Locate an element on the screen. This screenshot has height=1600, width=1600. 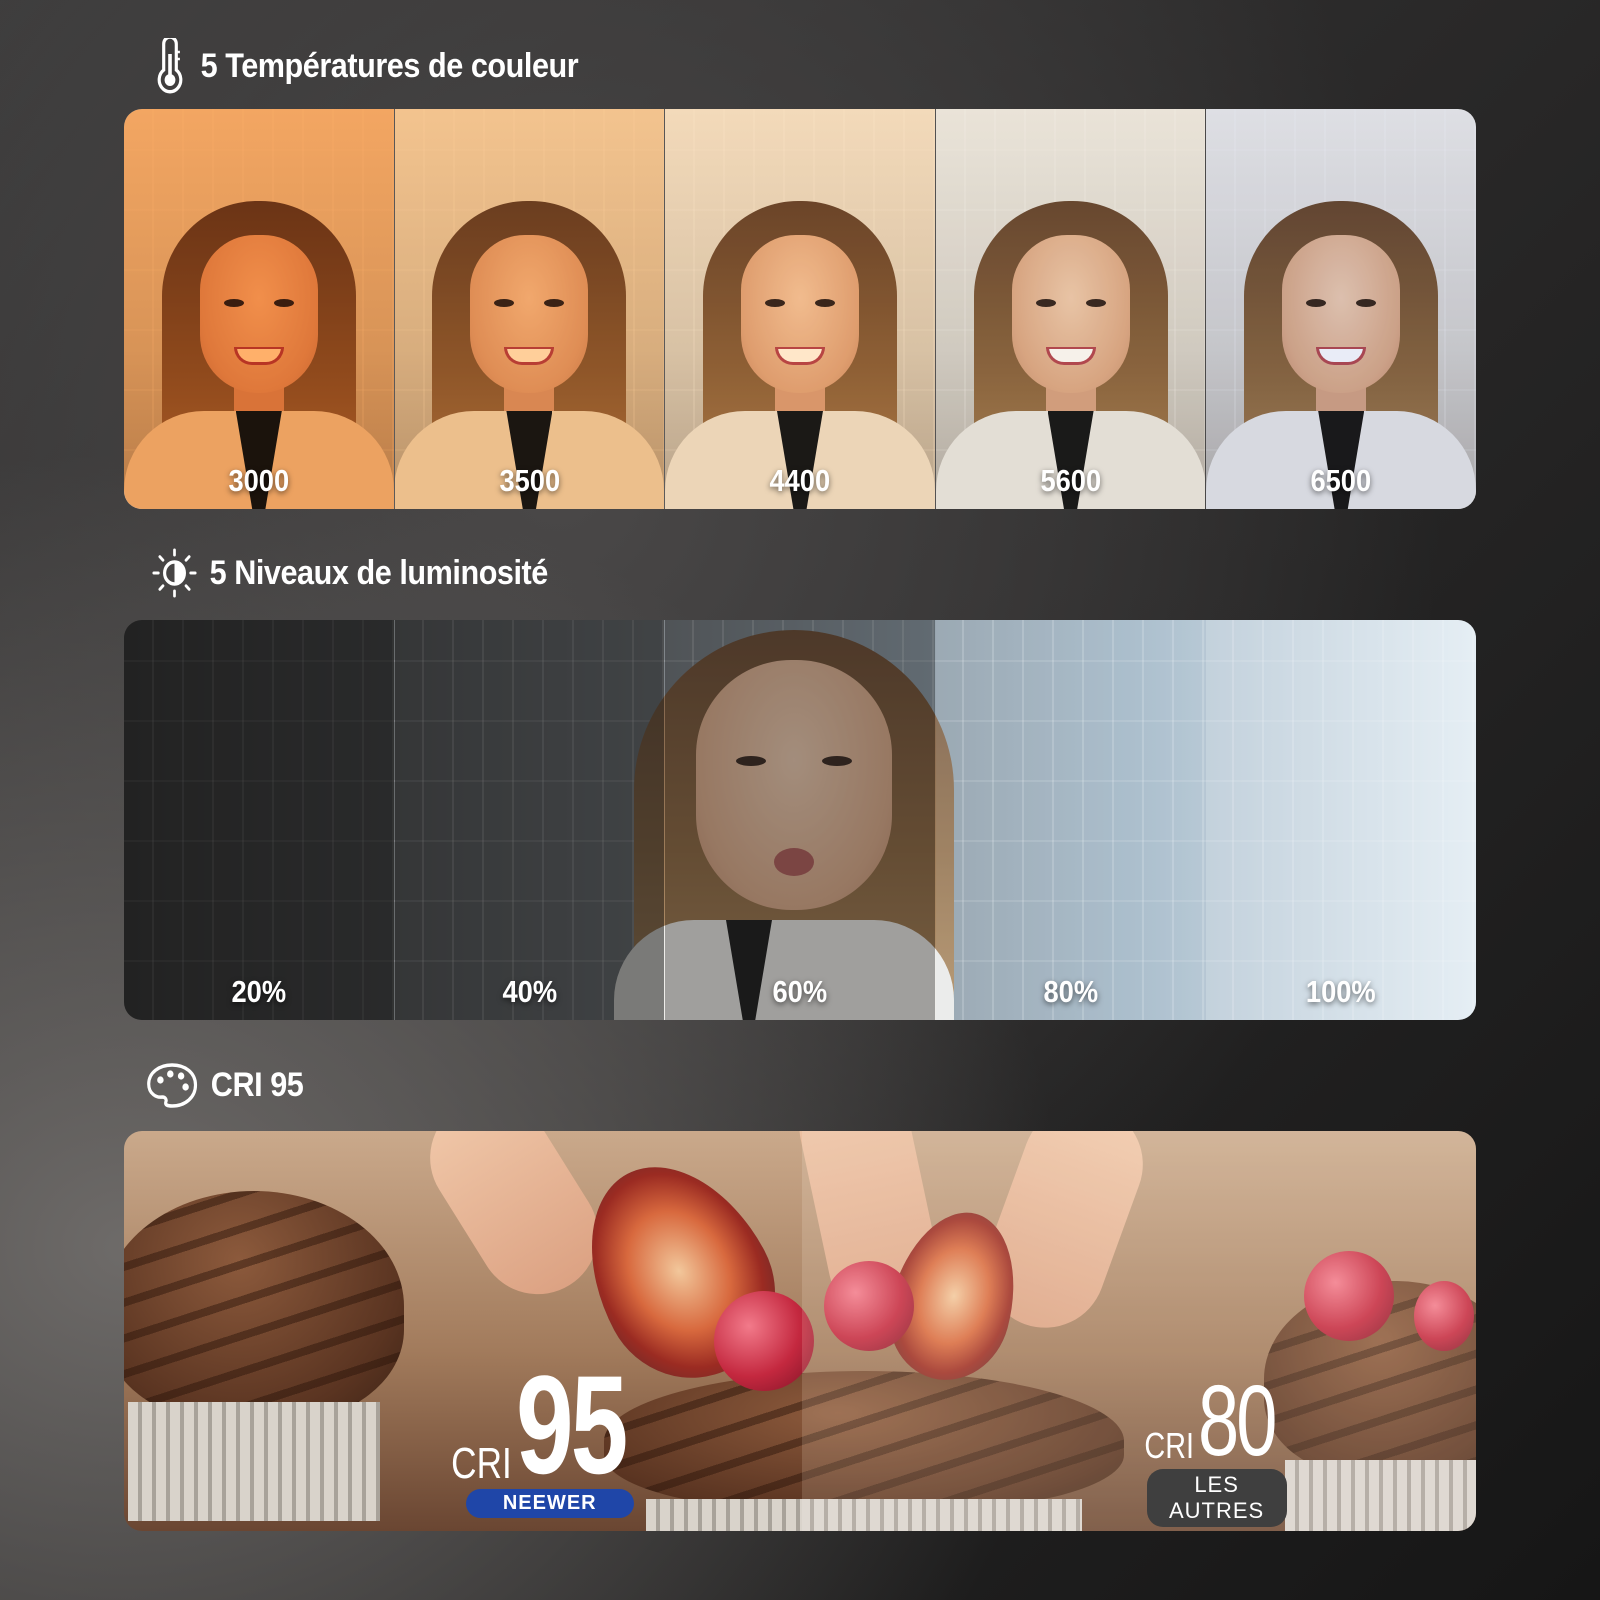
palette-icon is located at coordinates (172, 1085).